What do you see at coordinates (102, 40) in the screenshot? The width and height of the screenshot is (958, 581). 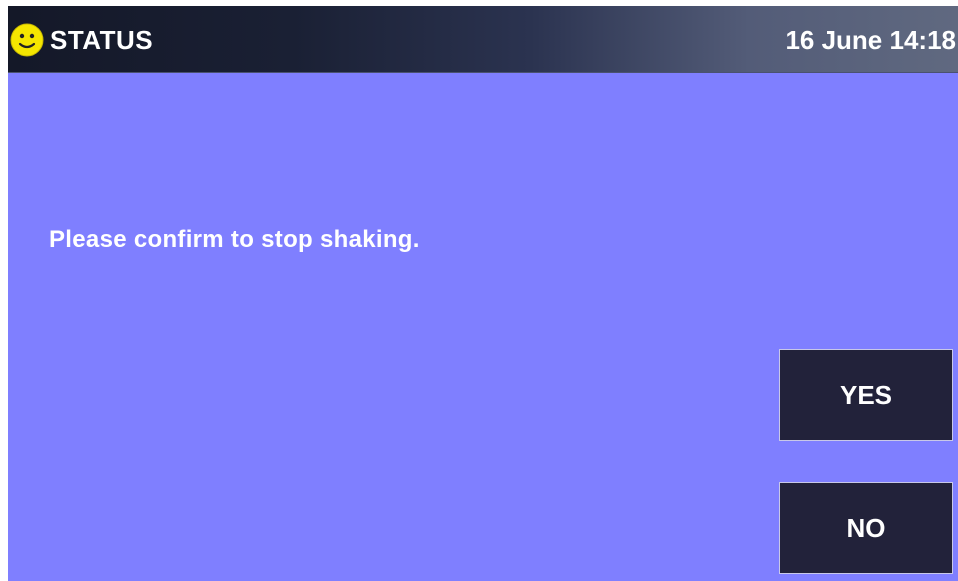 I see `header-title: STATUS` at bounding box center [102, 40].